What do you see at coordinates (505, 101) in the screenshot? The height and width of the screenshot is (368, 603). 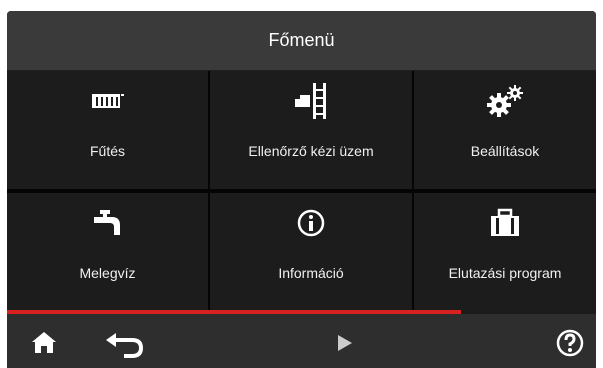 I see `gears-icon` at bounding box center [505, 101].